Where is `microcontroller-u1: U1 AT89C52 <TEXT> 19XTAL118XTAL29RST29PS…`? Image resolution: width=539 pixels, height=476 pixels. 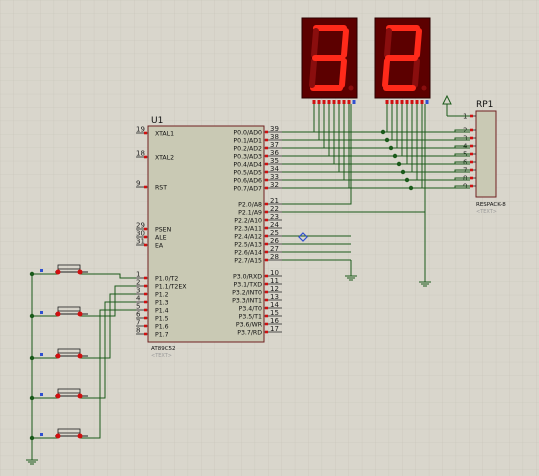
microcontroller-u1: U1 AT89C52 <TEXT> 19XTAL118XTAL29RST29PS… is located at coordinates (209, 237).